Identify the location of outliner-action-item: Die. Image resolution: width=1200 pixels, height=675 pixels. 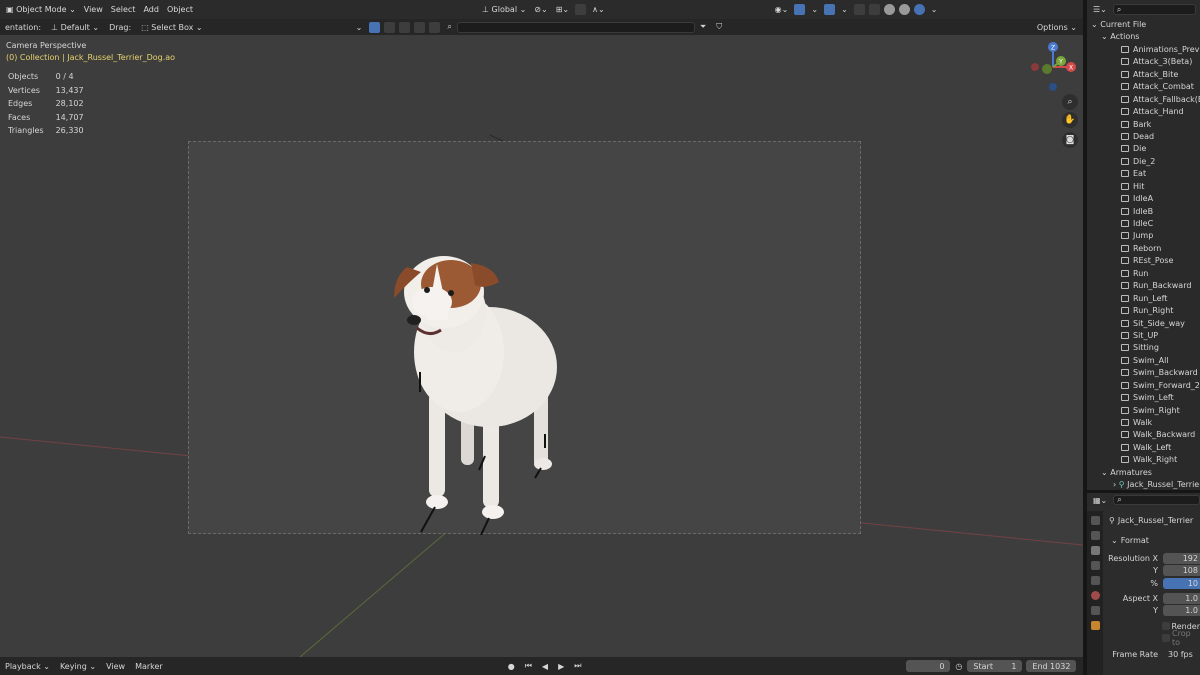
(1143, 149).